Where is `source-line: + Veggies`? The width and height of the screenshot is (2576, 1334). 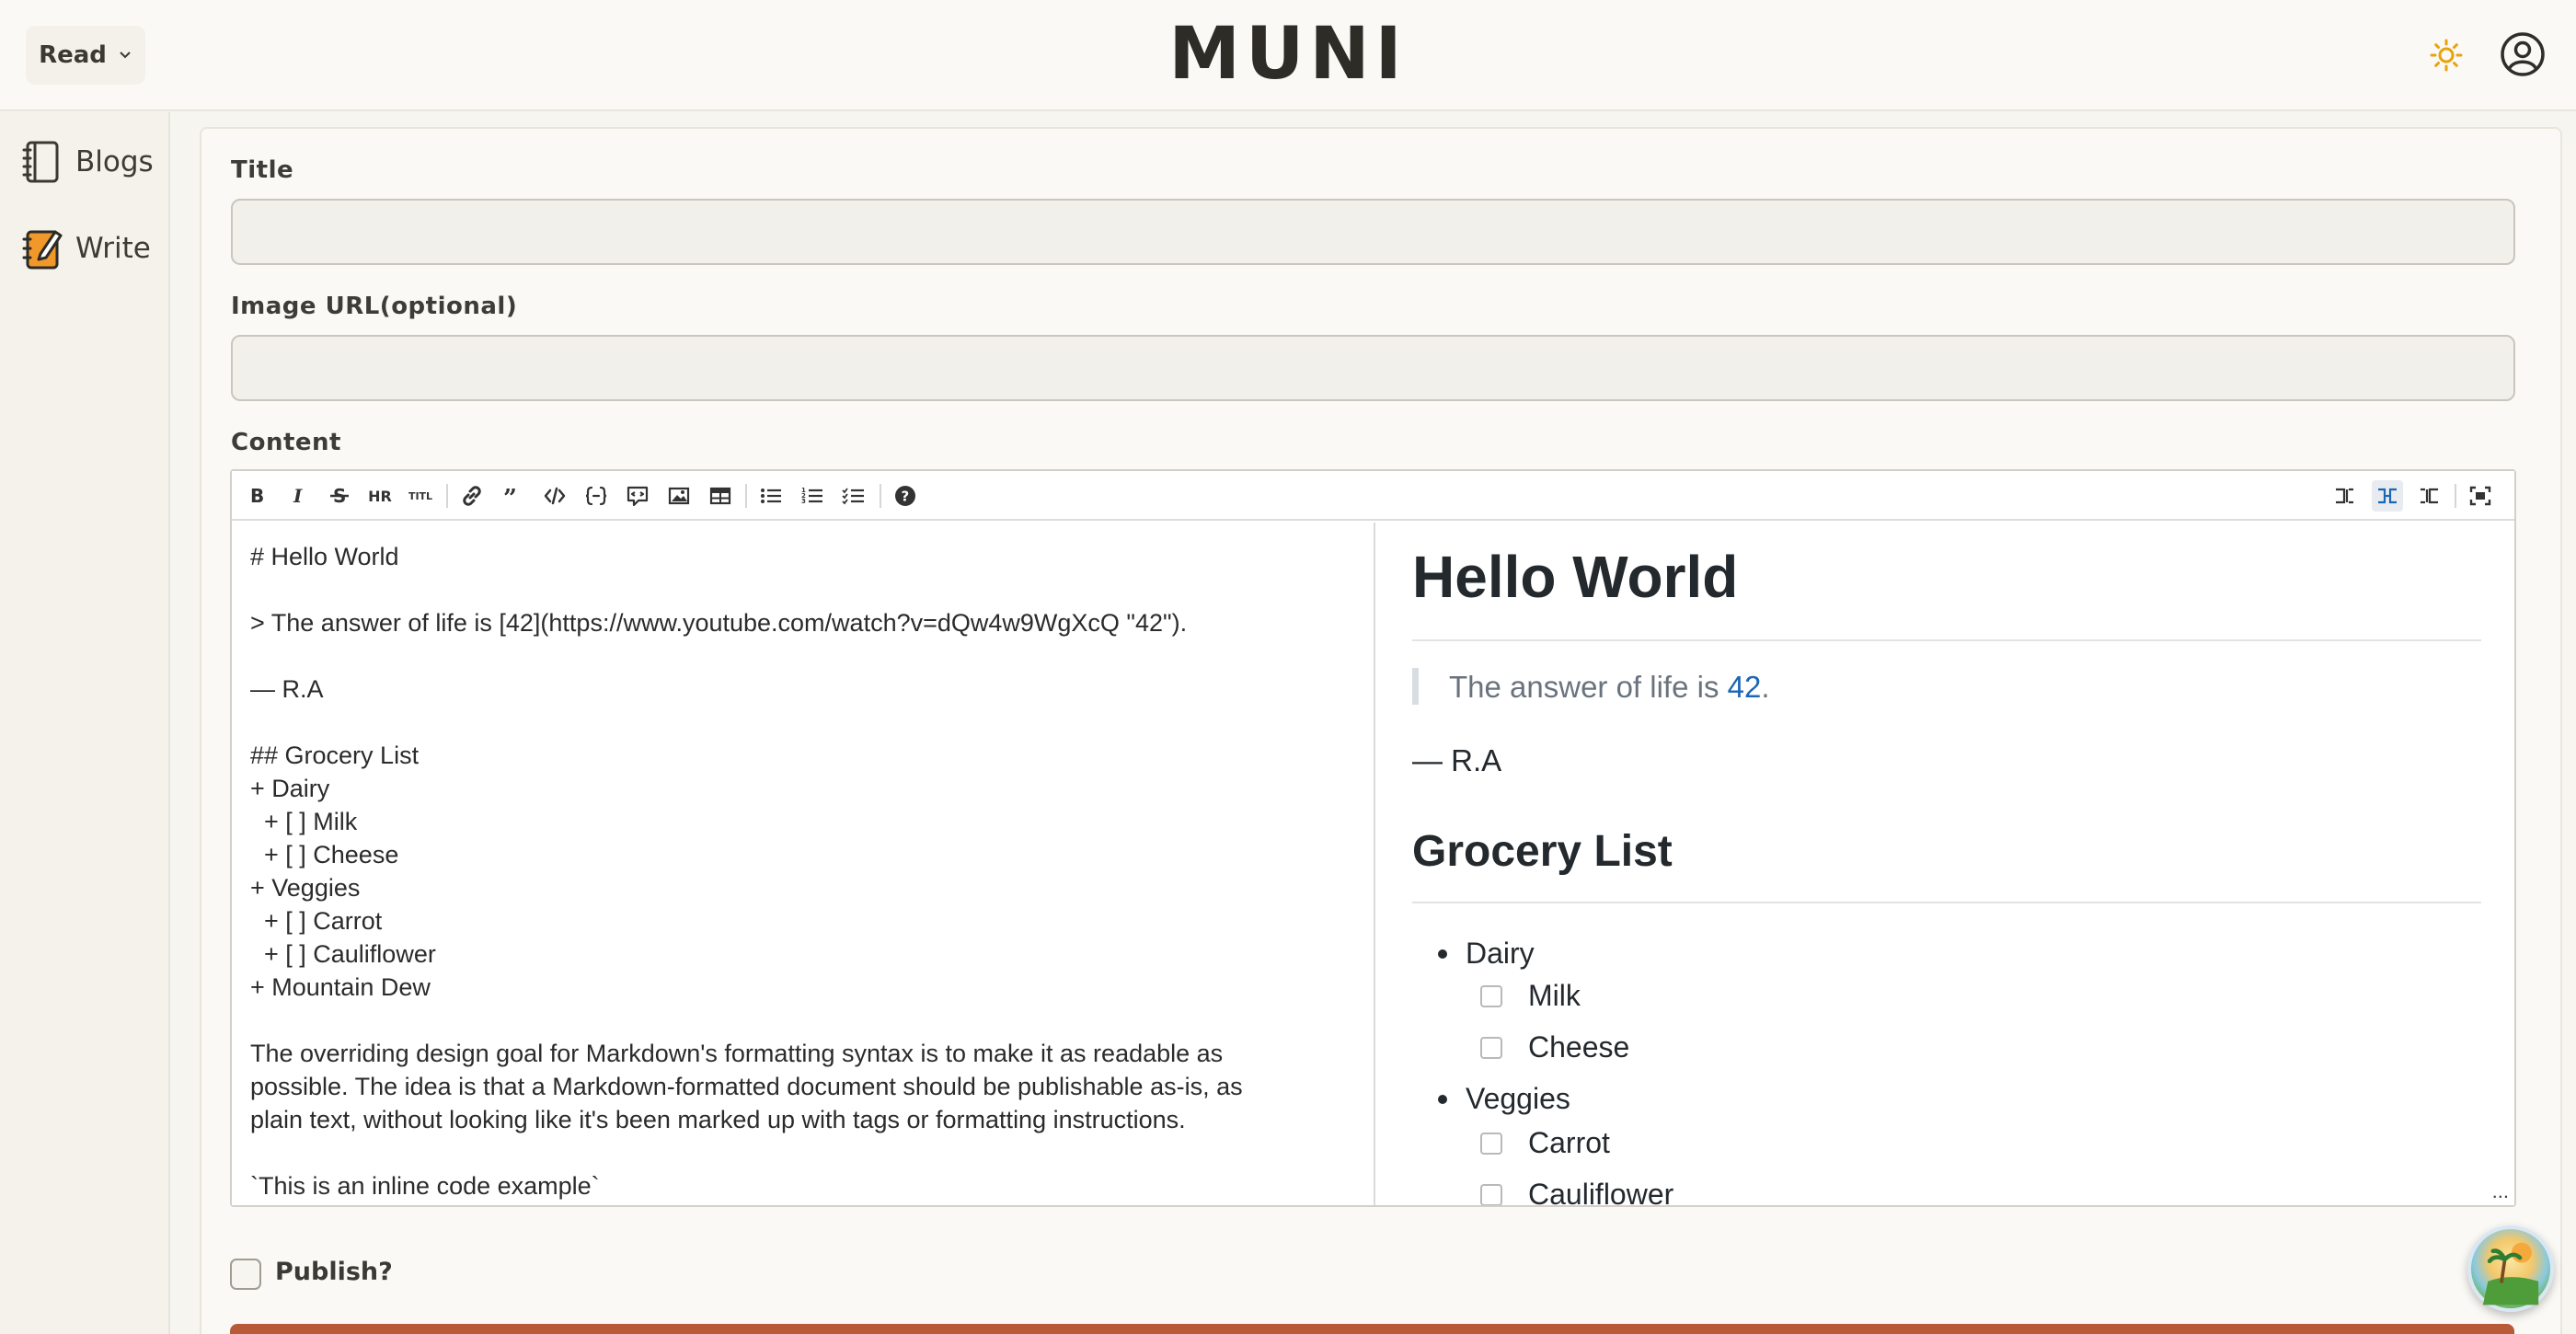
source-line: + Veggies is located at coordinates (305, 888).